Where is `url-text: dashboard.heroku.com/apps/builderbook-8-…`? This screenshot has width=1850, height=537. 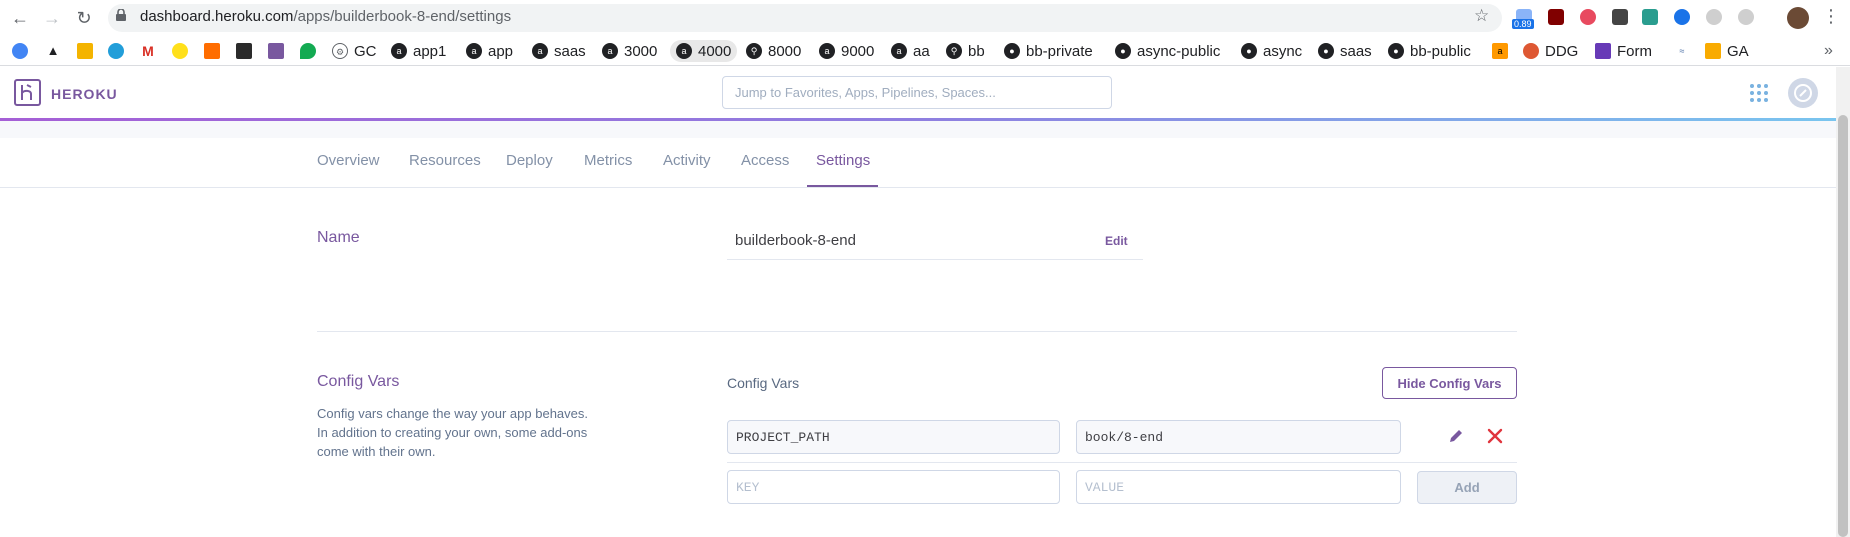
url-text: dashboard.heroku.com/apps/builderbook-8-… is located at coordinates (325, 16).